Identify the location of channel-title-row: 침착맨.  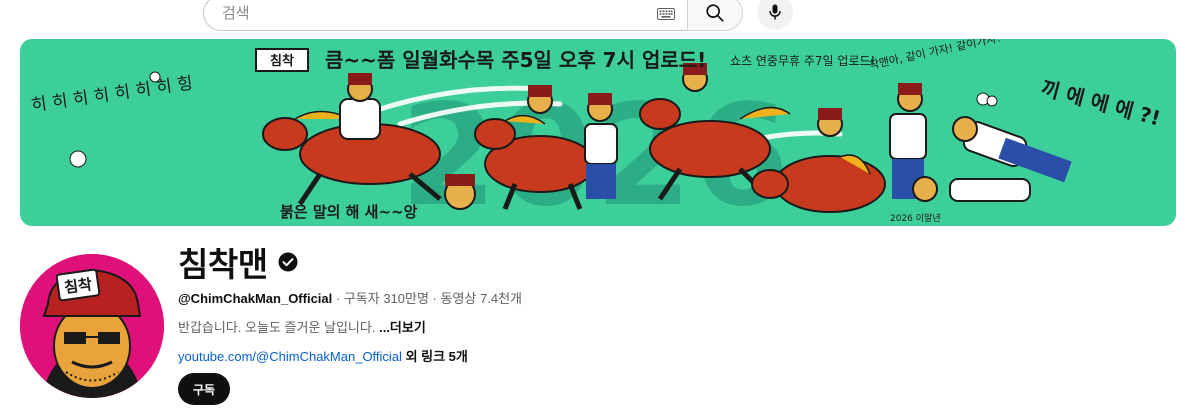
(238, 262).